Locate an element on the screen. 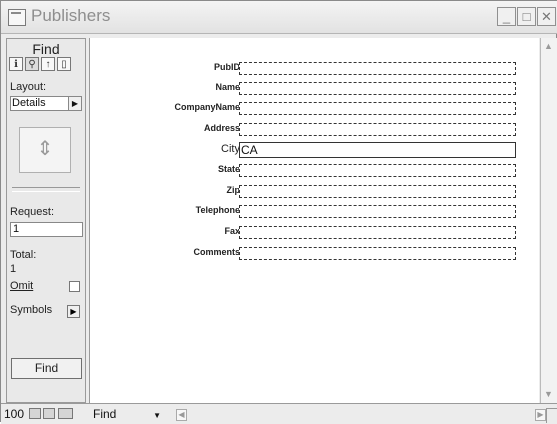  vertical-scrollbar: ▲ ▼ is located at coordinates (548, 220).